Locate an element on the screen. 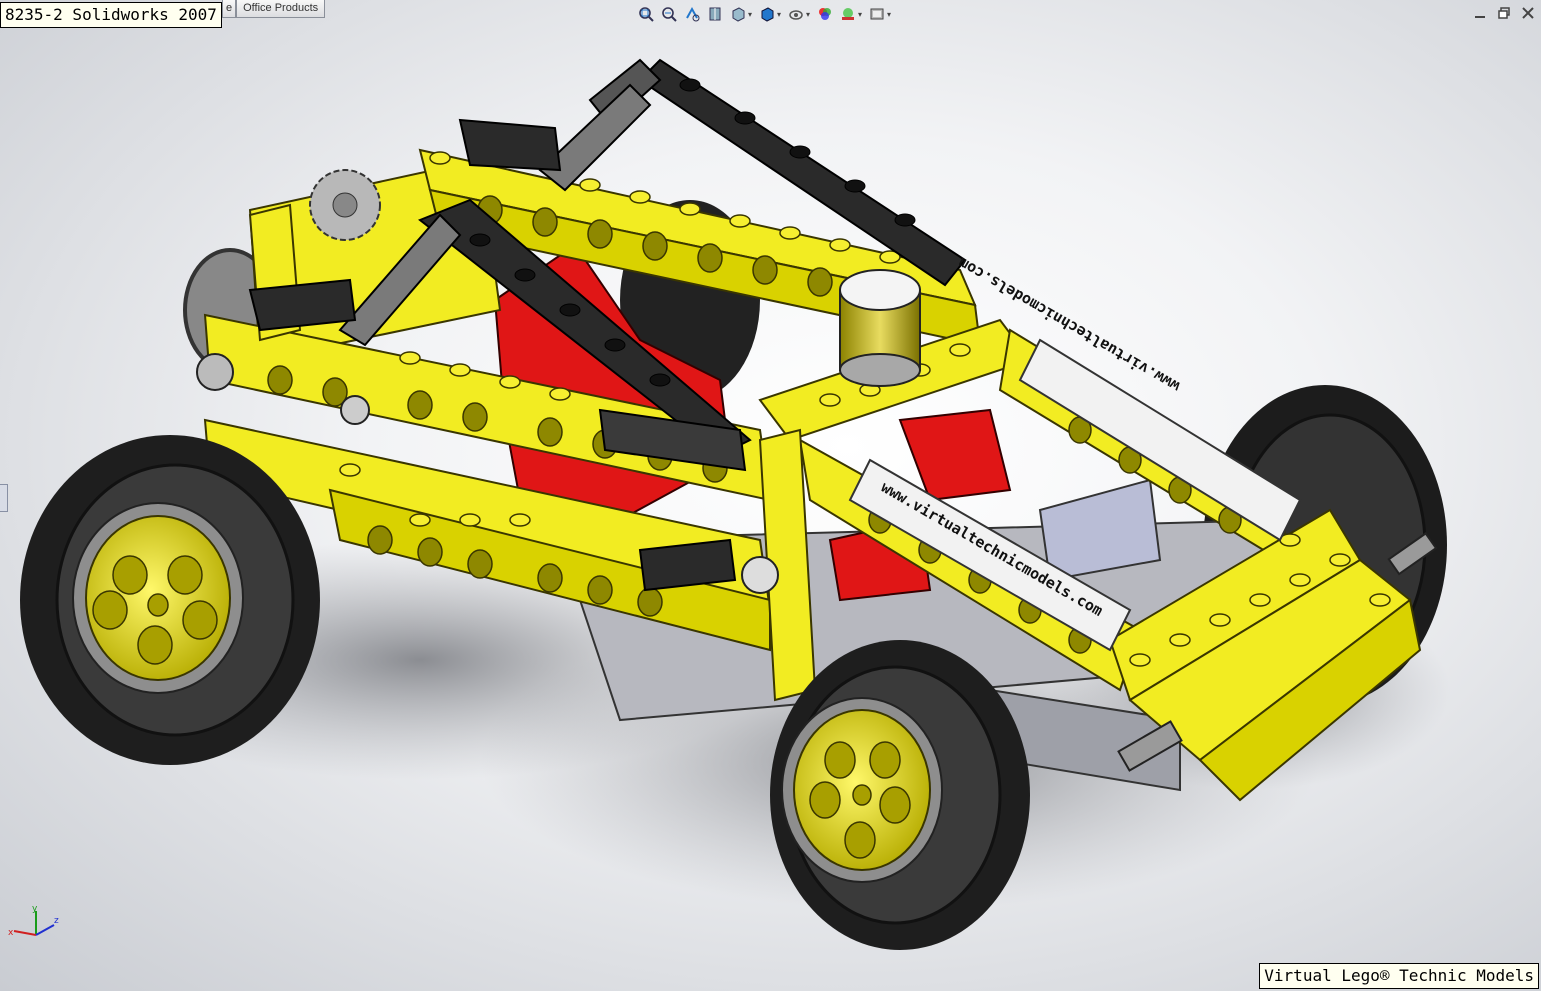  electric-motor is located at coordinates (880, 328).